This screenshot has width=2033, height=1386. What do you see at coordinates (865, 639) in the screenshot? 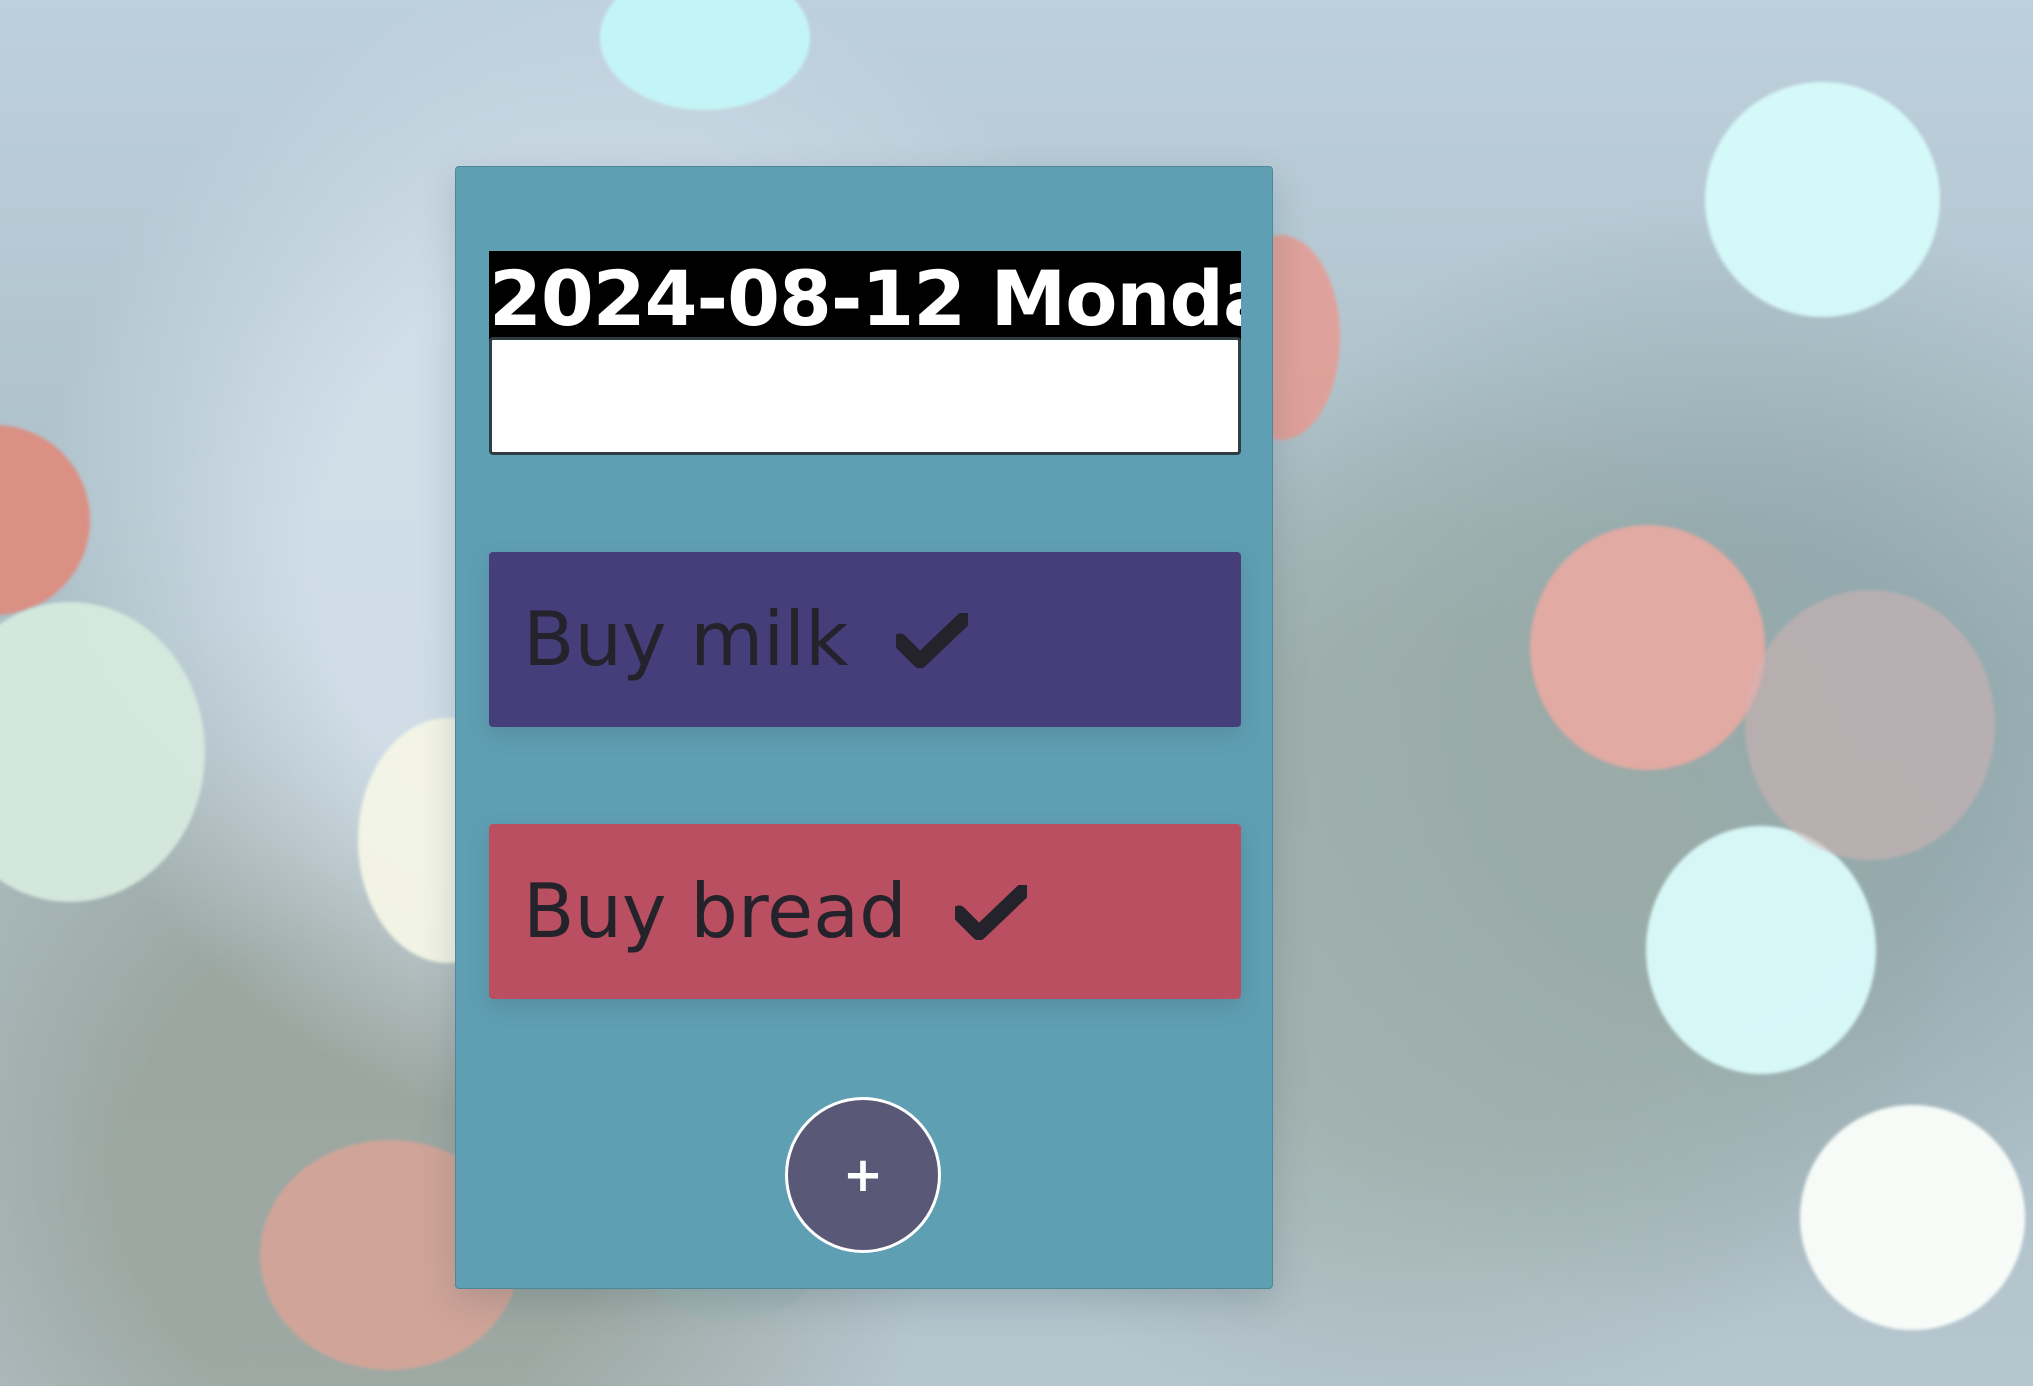
I see `task-item-buy-milk: Buy milk` at bounding box center [865, 639].